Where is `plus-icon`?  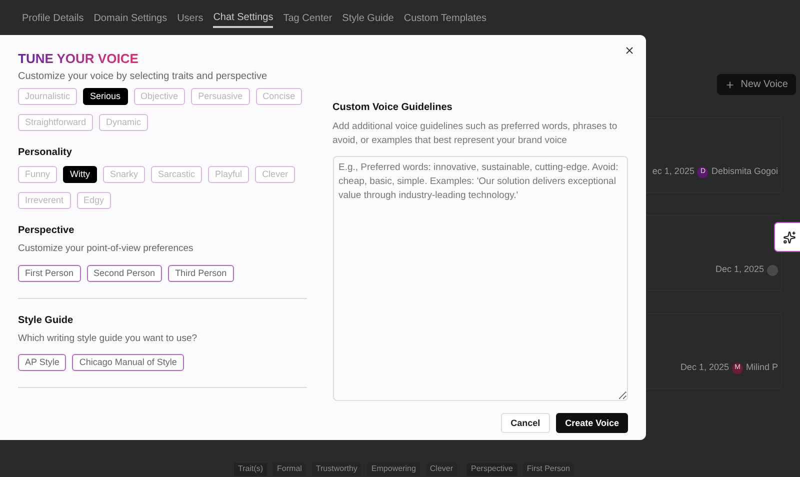
plus-icon is located at coordinates (729, 85).